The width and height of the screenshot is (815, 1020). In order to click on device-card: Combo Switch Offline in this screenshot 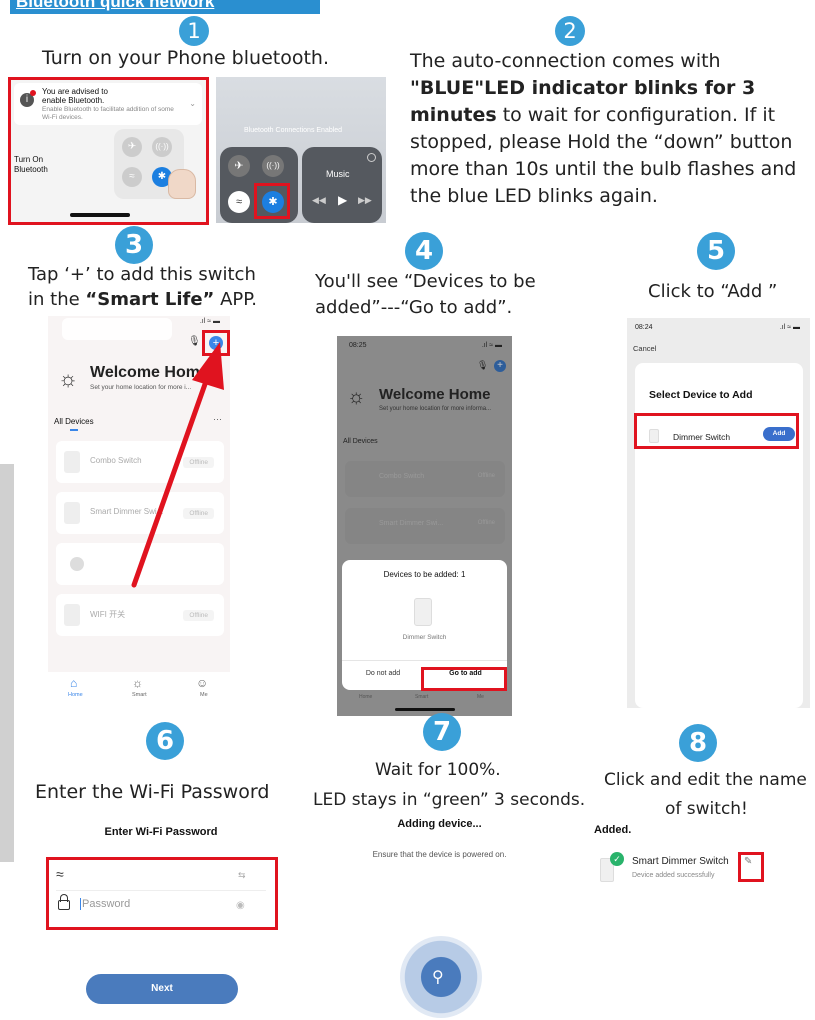, I will do `click(425, 479)`.